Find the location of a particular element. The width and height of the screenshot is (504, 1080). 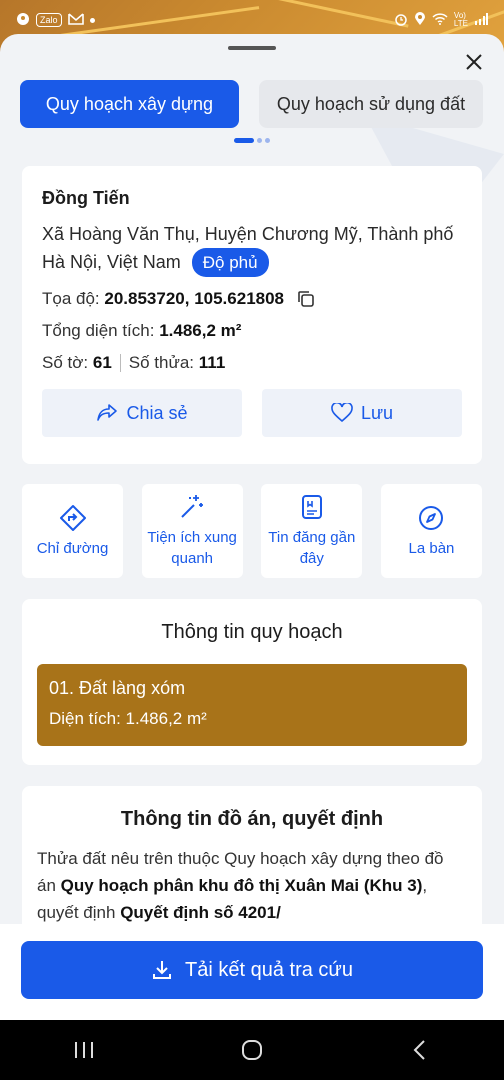

back-icon is located at coordinates (419, 1050).